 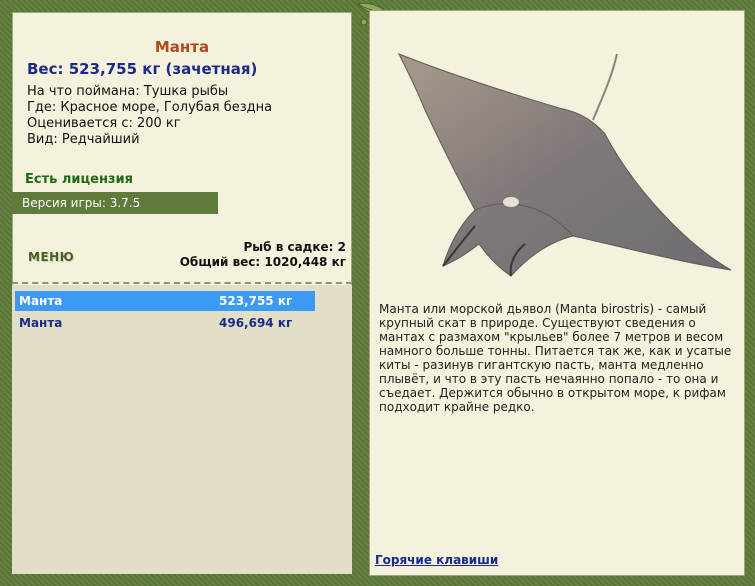 I want to click on divider, so click(x=182, y=283).